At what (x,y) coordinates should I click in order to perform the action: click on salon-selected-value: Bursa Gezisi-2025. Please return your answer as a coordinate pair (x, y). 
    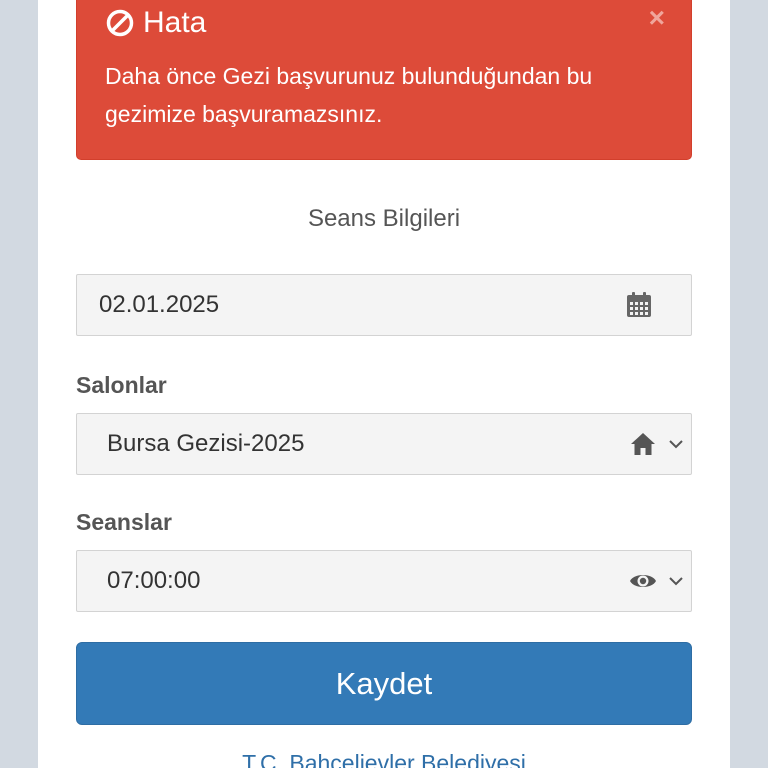
    Looking at the image, I should click on (206, 443).